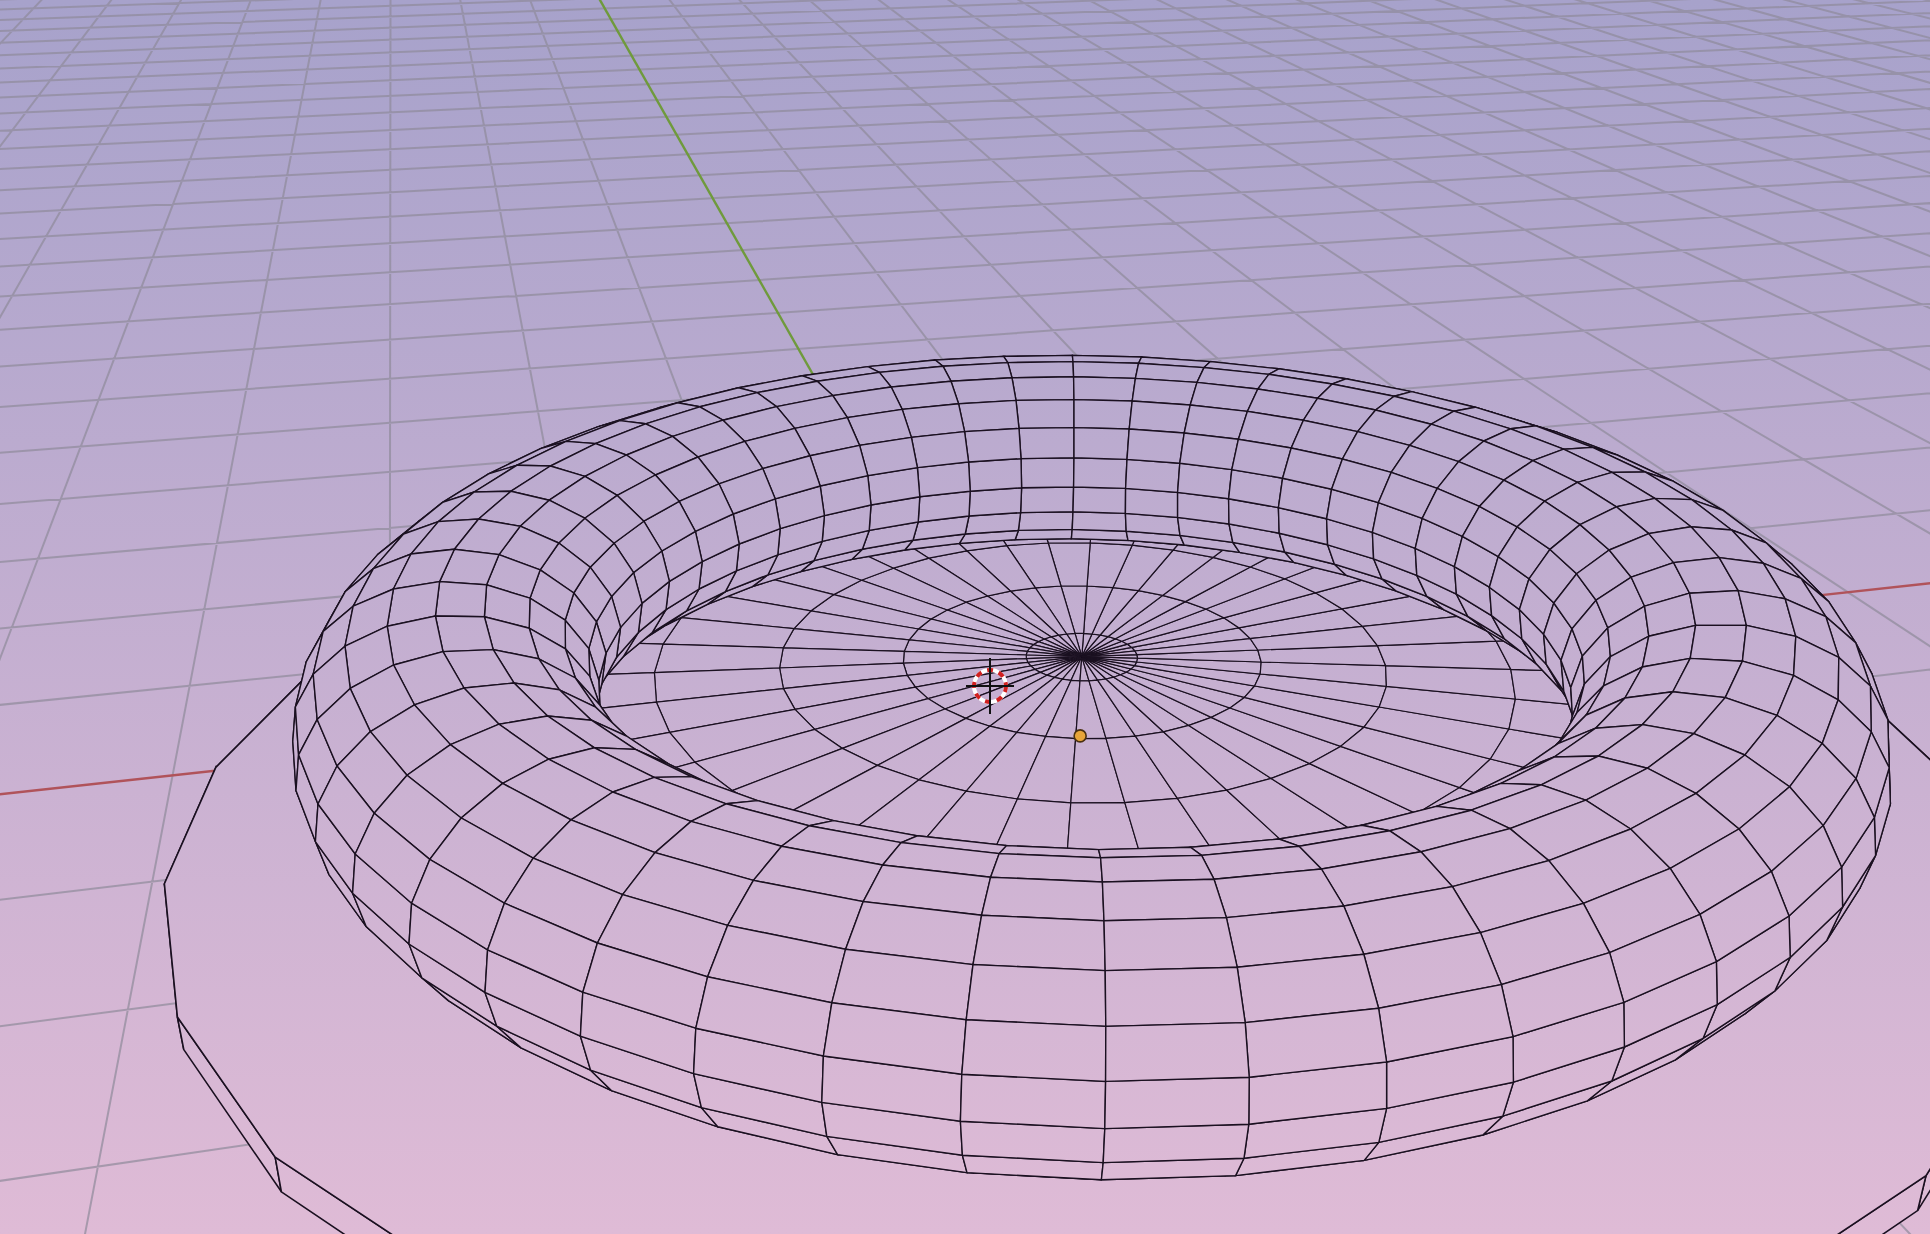  I want to click on origin-dot, so click(1080, 736).